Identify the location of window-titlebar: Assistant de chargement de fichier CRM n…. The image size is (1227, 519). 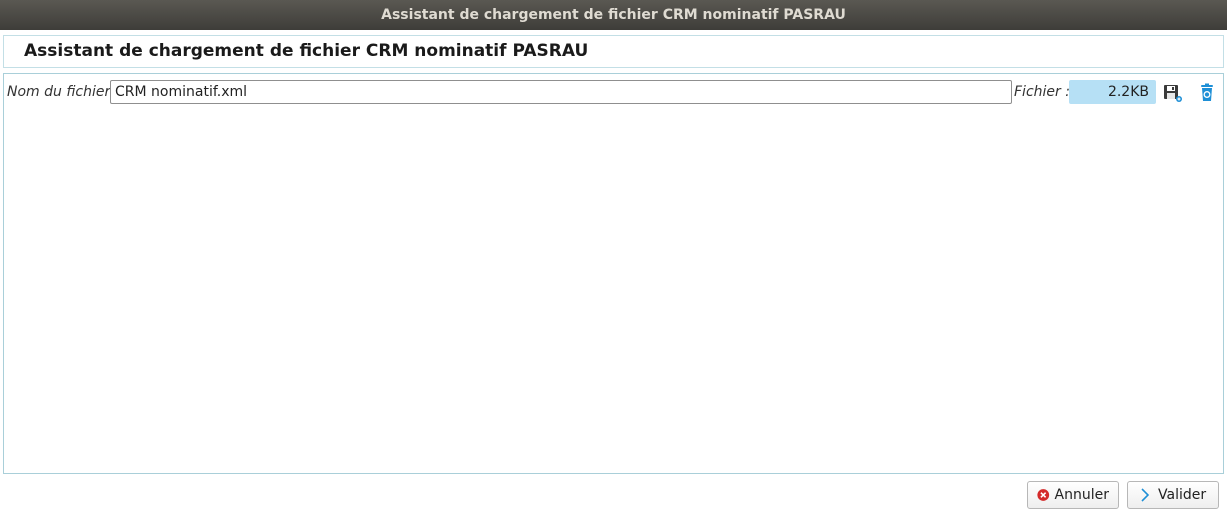
(613, 15).